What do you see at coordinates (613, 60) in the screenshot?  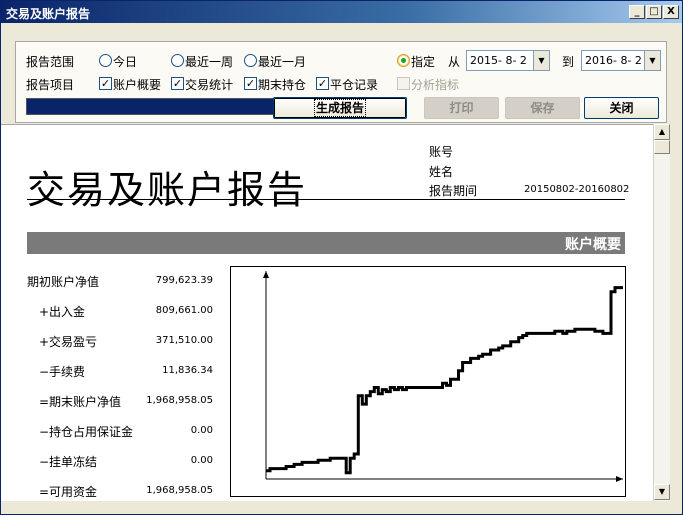 I see `to-date-value: 2016- 8- 2` at bounding box center [613, 60].